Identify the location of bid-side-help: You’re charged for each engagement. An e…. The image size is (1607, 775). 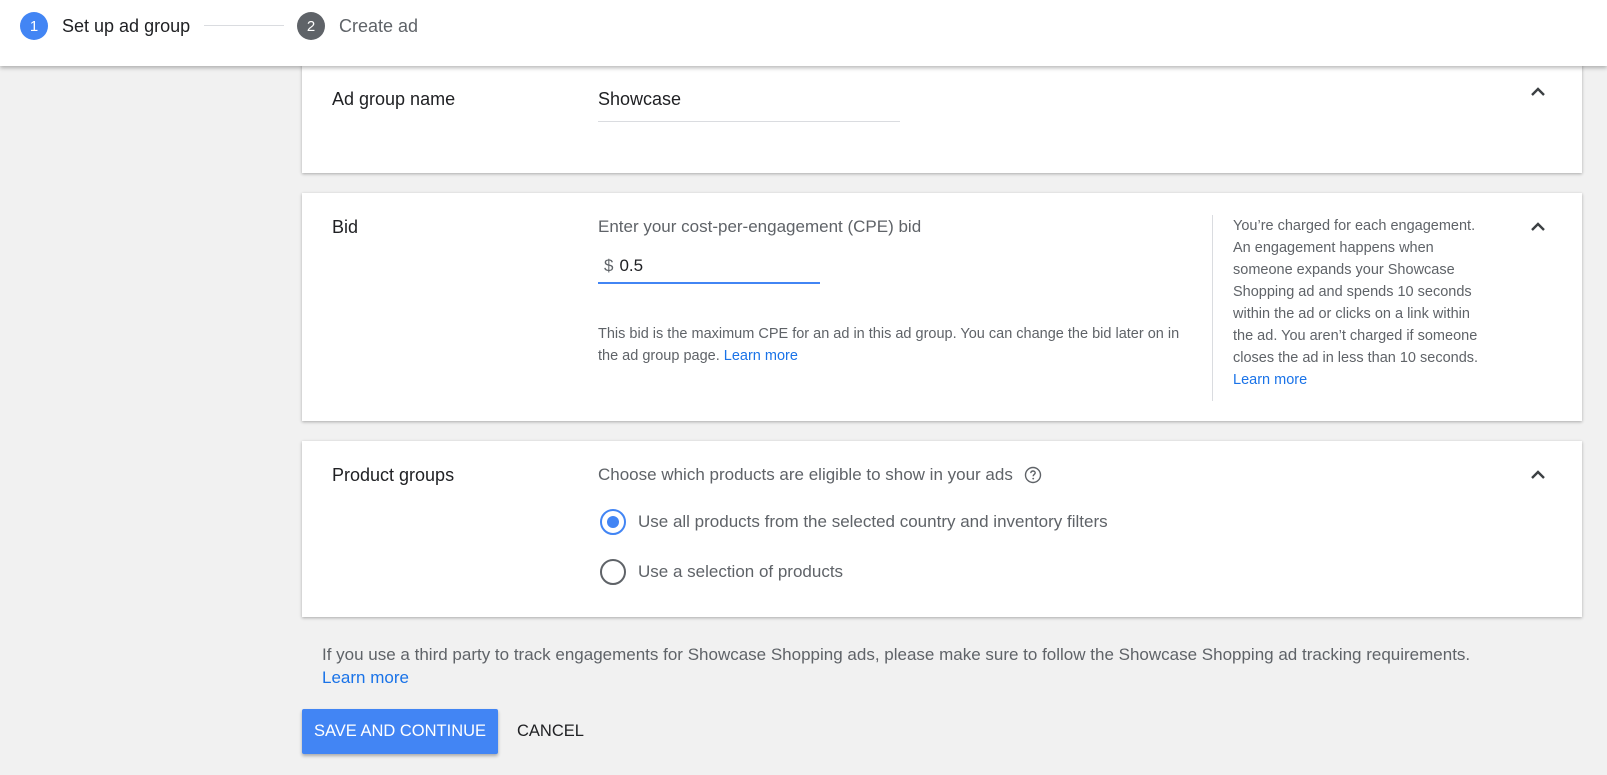
(1361, 303).